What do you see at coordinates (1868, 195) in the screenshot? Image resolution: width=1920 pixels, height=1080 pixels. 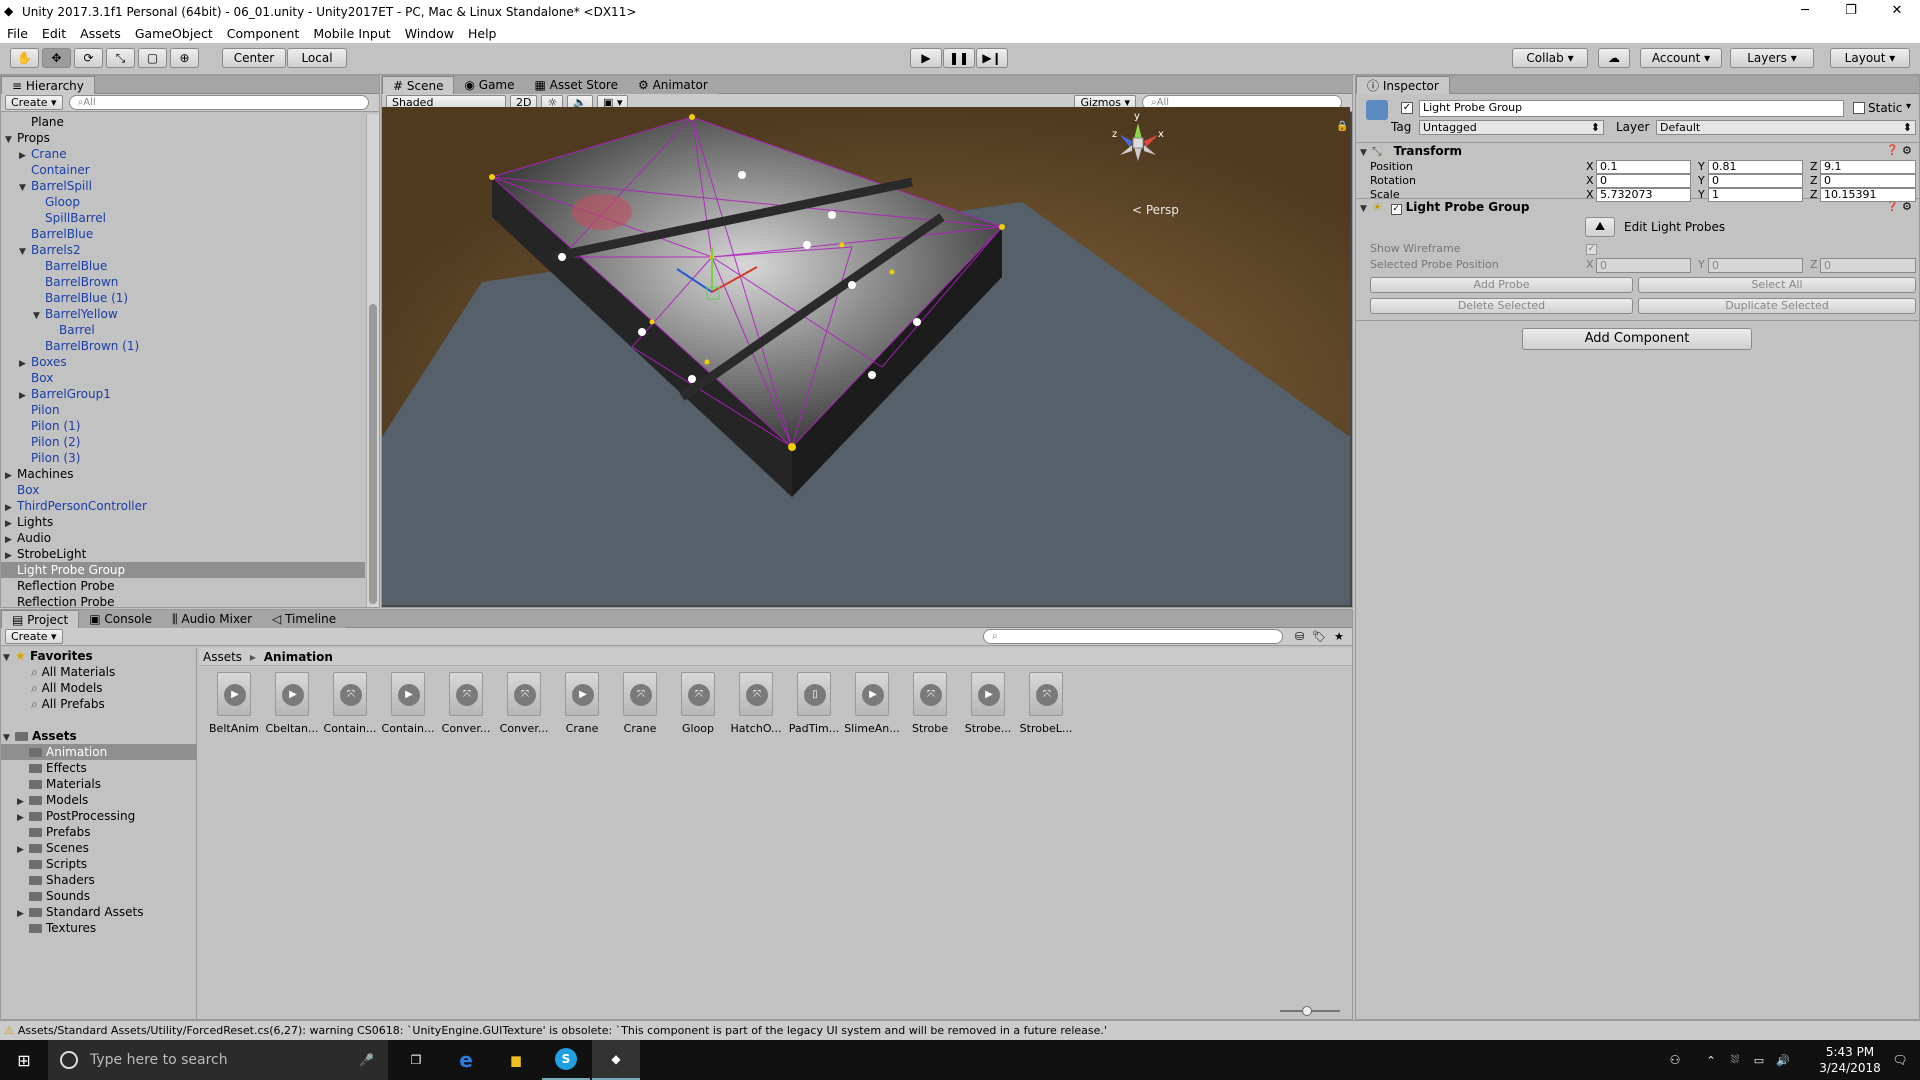 I see `scale-z-field: 10.15391` at bounding box center [1868, 195].